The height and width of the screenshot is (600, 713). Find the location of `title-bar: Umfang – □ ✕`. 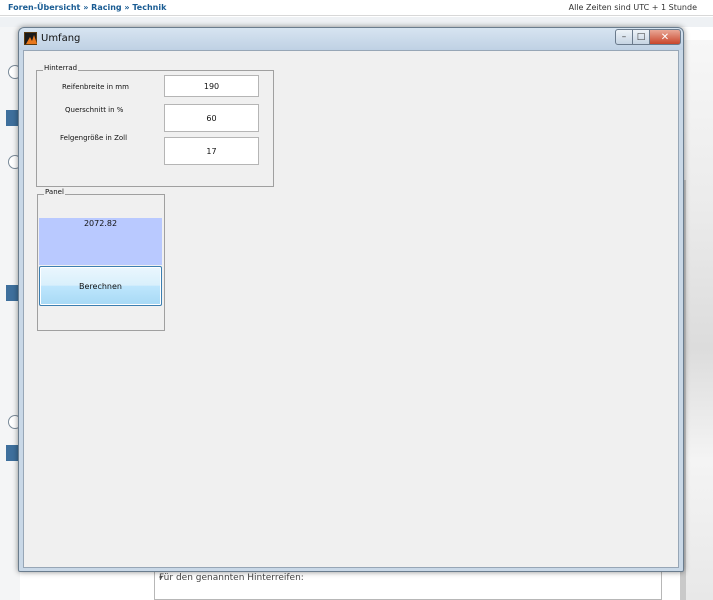

title-bar: Umfang – □ ✕ is located at coordinates (351, 39).